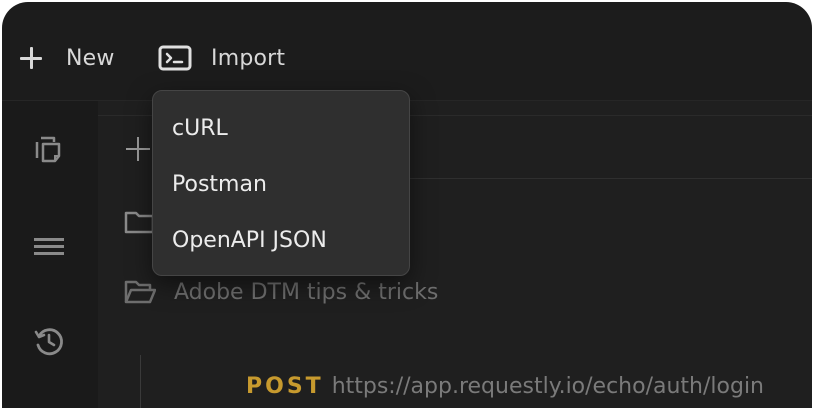 The width and height of the screenshot is (814, 408). I want to click on import-dropdown-menu: cURL Postman OpenAPI JSON, so click(281, 183).